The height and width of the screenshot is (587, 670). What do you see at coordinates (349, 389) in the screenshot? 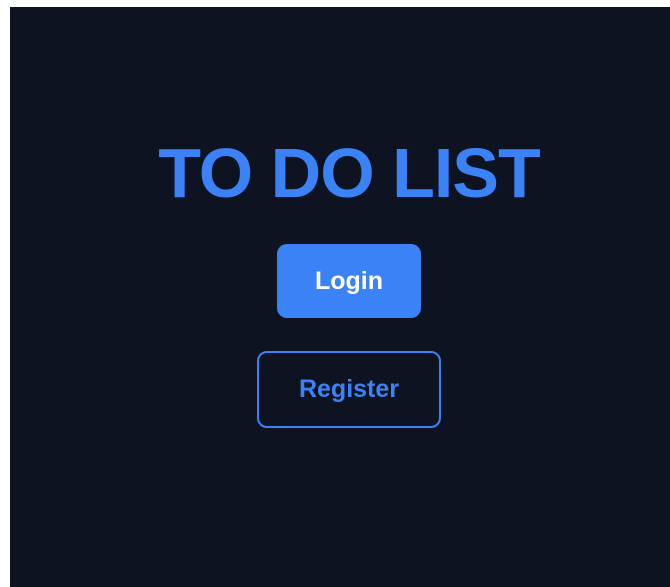
I see `register-button: Register` at bounding box center [349, 389].